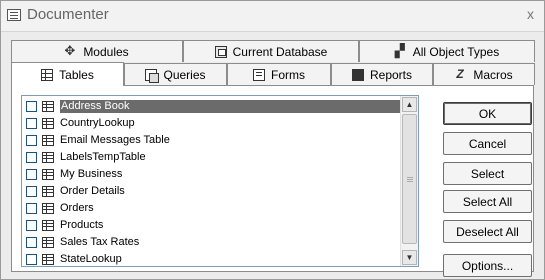  Describe the element at coordinates (456, 51) in the screenshot. I see `tab-label: All Object Types` at that location.